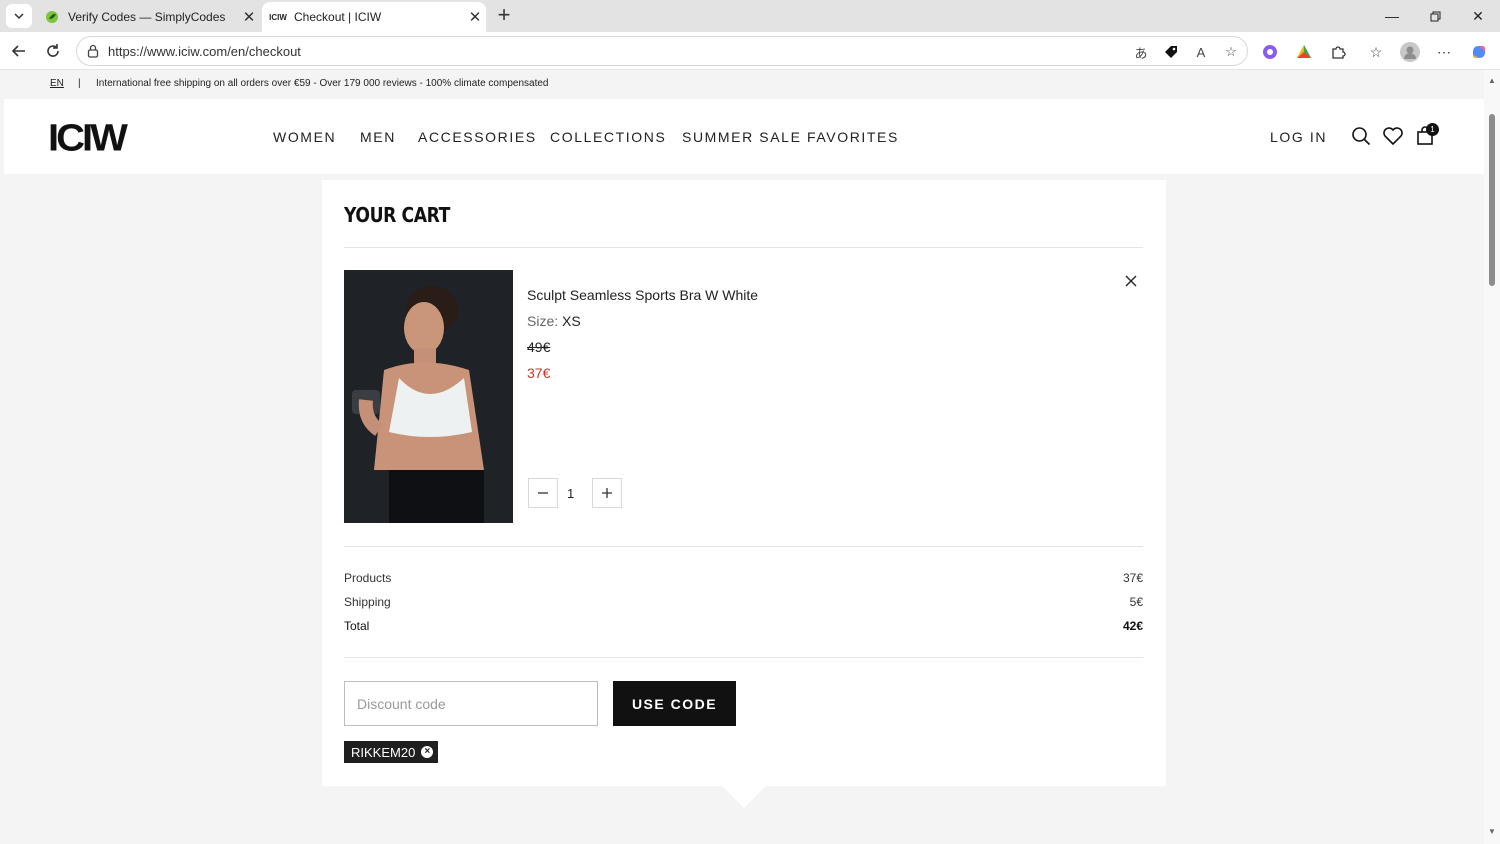 Image resolution: width=1500 pixels, height=844 pixels. What do you see at coordinates (571, 493) in the screenshot?
I see `quantity-value: 1` at bounding box center [571, 493].